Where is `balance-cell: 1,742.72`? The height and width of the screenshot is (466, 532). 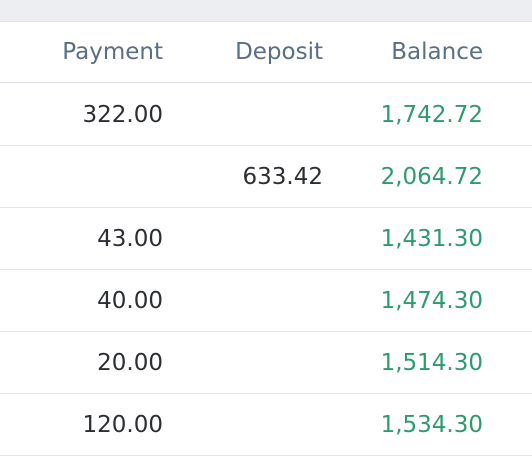 balance-cell: 1,742.72 is located at coordinates (431, 114).